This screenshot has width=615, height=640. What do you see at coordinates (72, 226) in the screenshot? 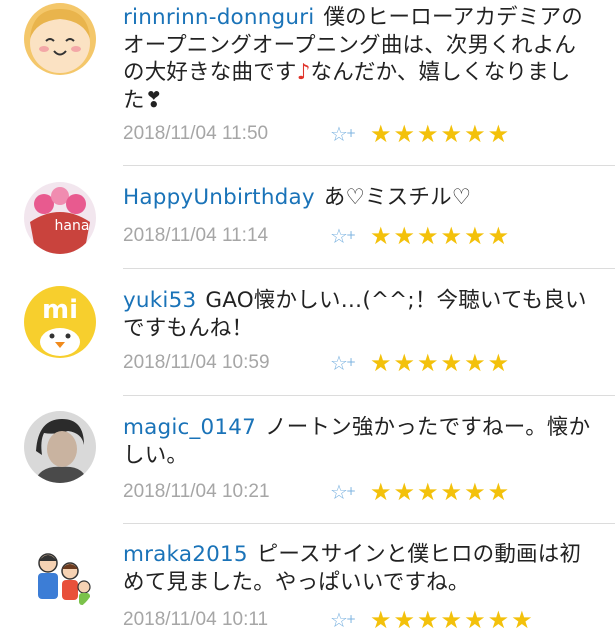
I see `avatar-text: hana` at bounding box center [72, 226].